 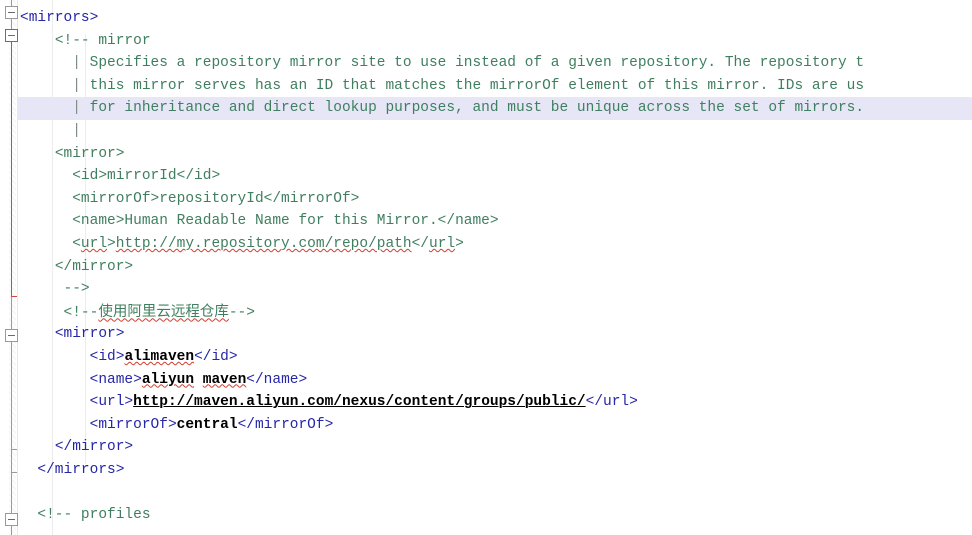 What do you see at coordinates (494, 447) in the screenshot?
I see `code-line-20: </mirror>` at bounding box center [494, 447].